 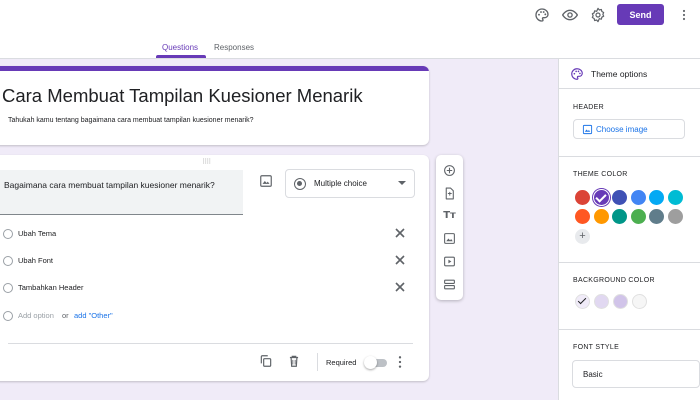 What do you see at coordinates (449, 193) in the screenshot?
I see `import-questions-icon` at bounding box center [449, 193].